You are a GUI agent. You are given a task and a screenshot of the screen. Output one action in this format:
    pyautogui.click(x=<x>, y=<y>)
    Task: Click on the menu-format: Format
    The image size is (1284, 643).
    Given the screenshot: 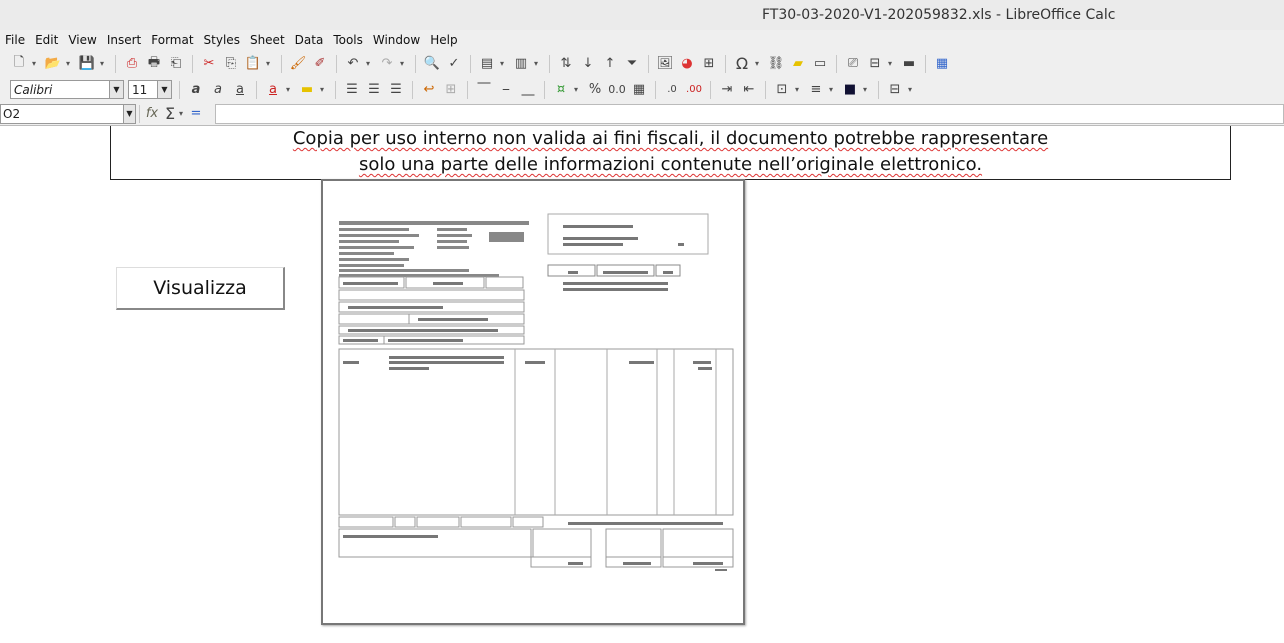 What is the action you would take?
    pyautogui.click(x=172, y=40)
    